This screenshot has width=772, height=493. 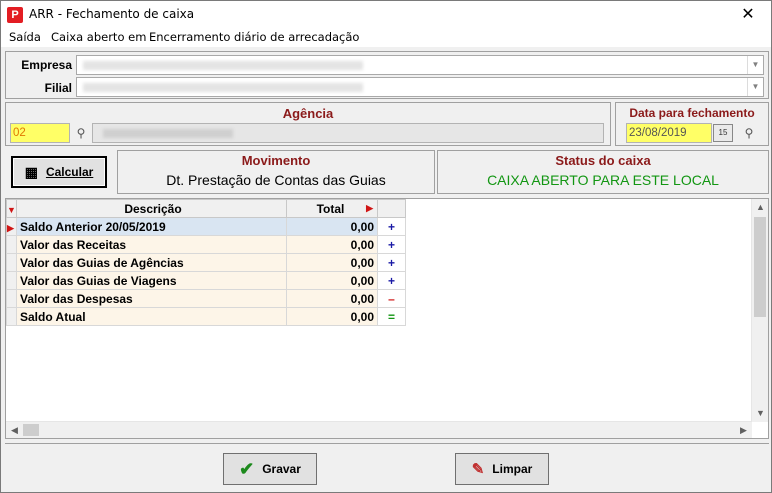 What do you see at coordinates (760, 267) in the screenshot?
I see `vertical-scroll-thumb` at bounding box center [760, 267].